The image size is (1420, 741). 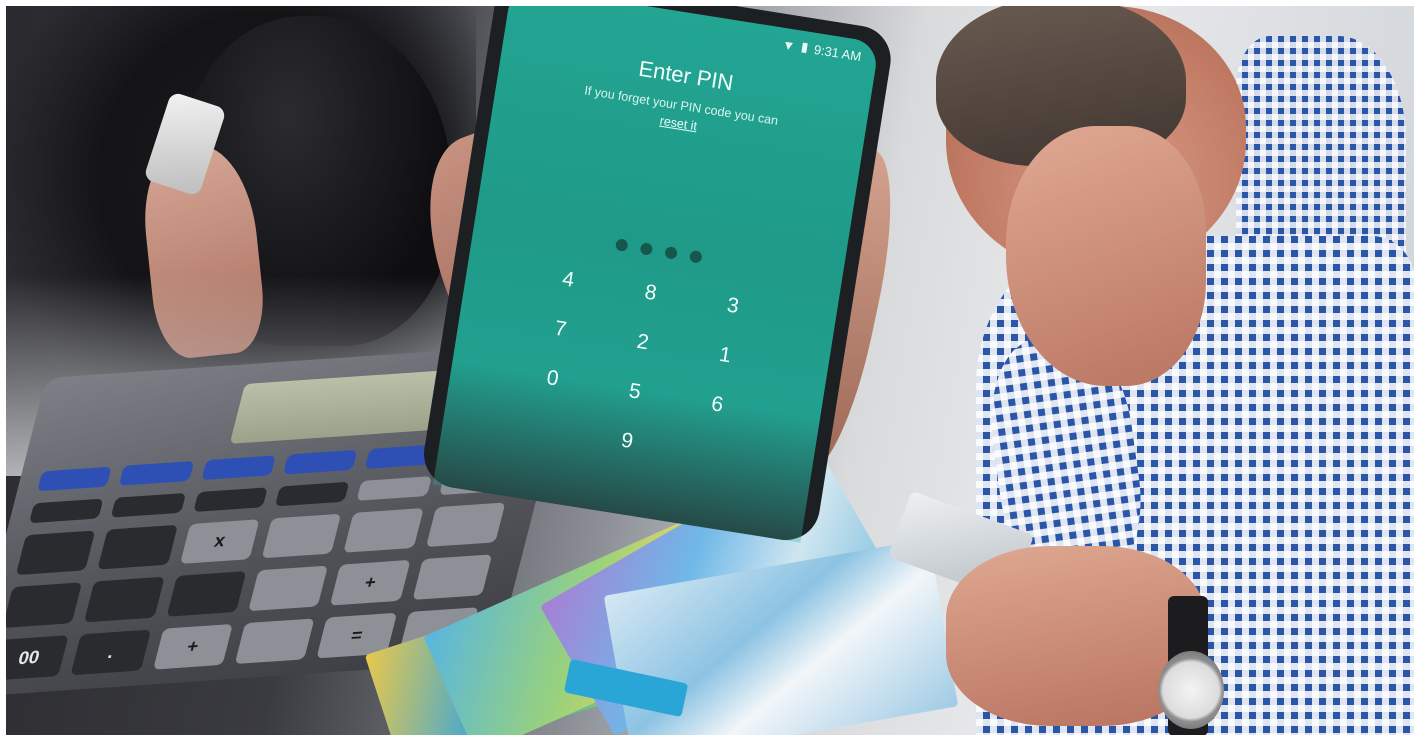 What do you see at coordinates (552, 379) in the screenshot?
I see `keypad-digit: 0` at bounding box center [552, 379].